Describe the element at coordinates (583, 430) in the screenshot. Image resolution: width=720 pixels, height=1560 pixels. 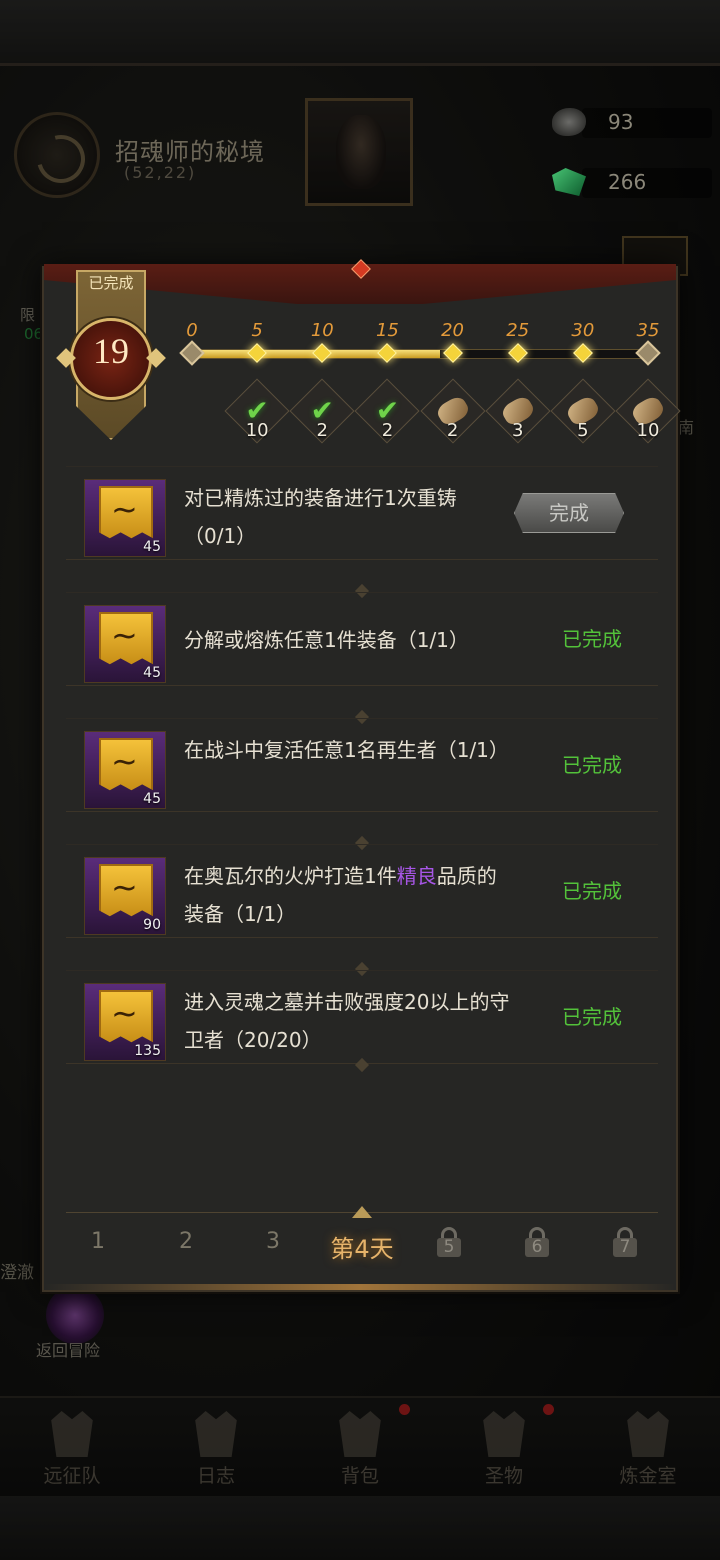
I see `reward-count: 5` at that location.